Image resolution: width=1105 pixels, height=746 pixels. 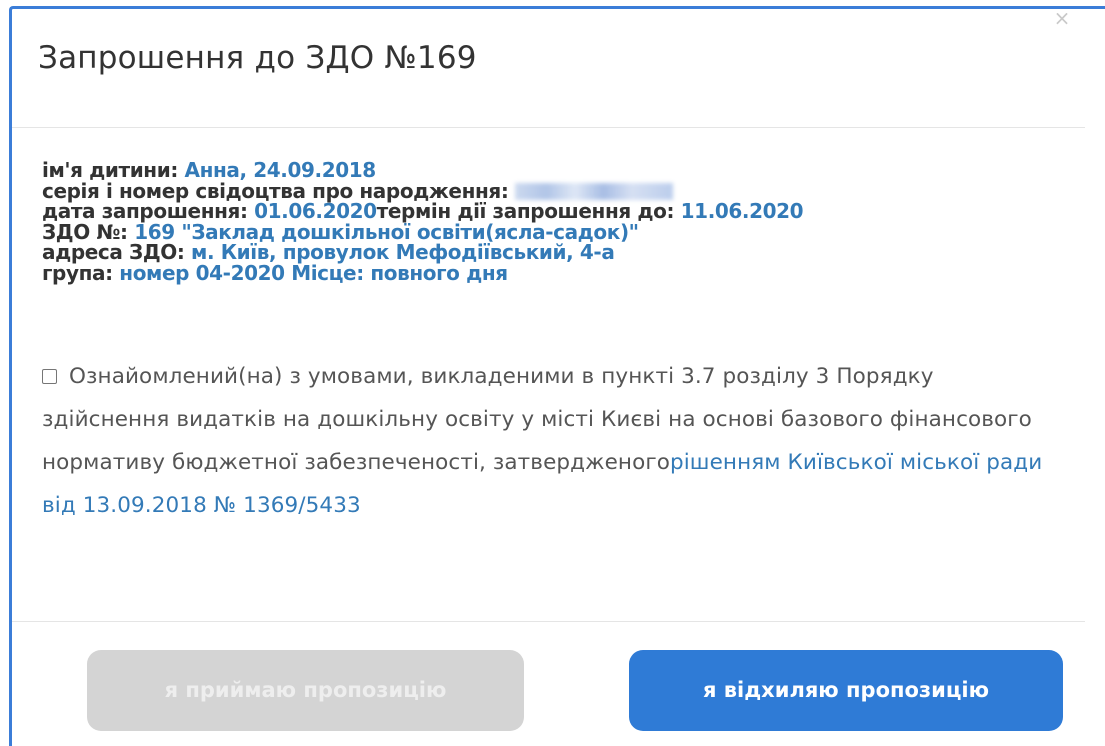 What do you see at coordinates (422, 170) in the screenshot?
I see `child-row: ім'я дитини: Анна, 24.09.2018` at bounding box center [422, 170].